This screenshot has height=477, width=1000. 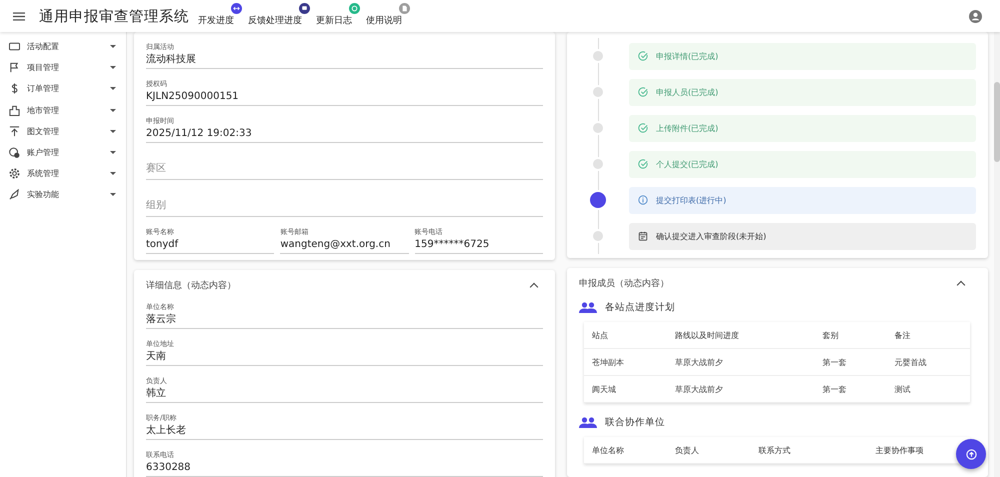 What do you see at coordinates (624, 284) in the screenshot?
I see `panel-title: 申报成员（动态内容）` at bounding box center [624, 284].